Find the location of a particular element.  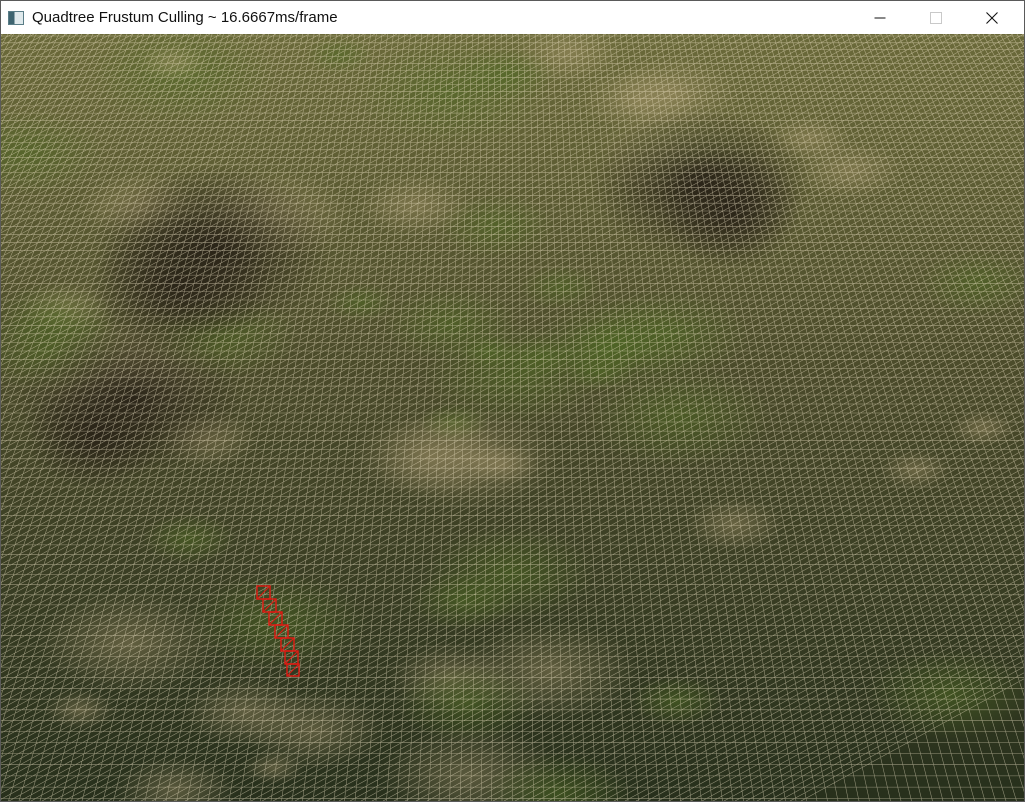

app-window-icon is located at coordinates (16, 17).